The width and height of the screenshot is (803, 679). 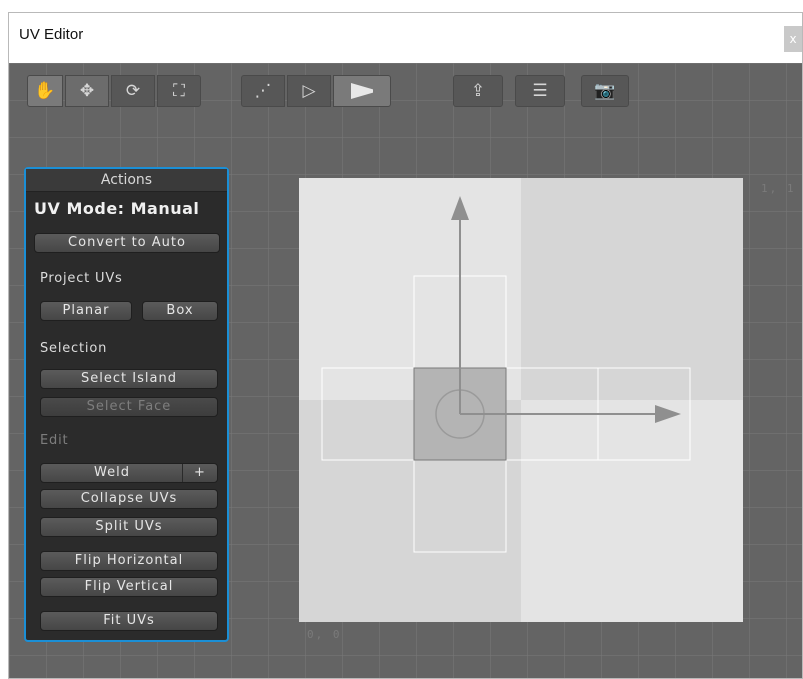 I want to click on hand-icon: ✋, so click(x=45, y=90).